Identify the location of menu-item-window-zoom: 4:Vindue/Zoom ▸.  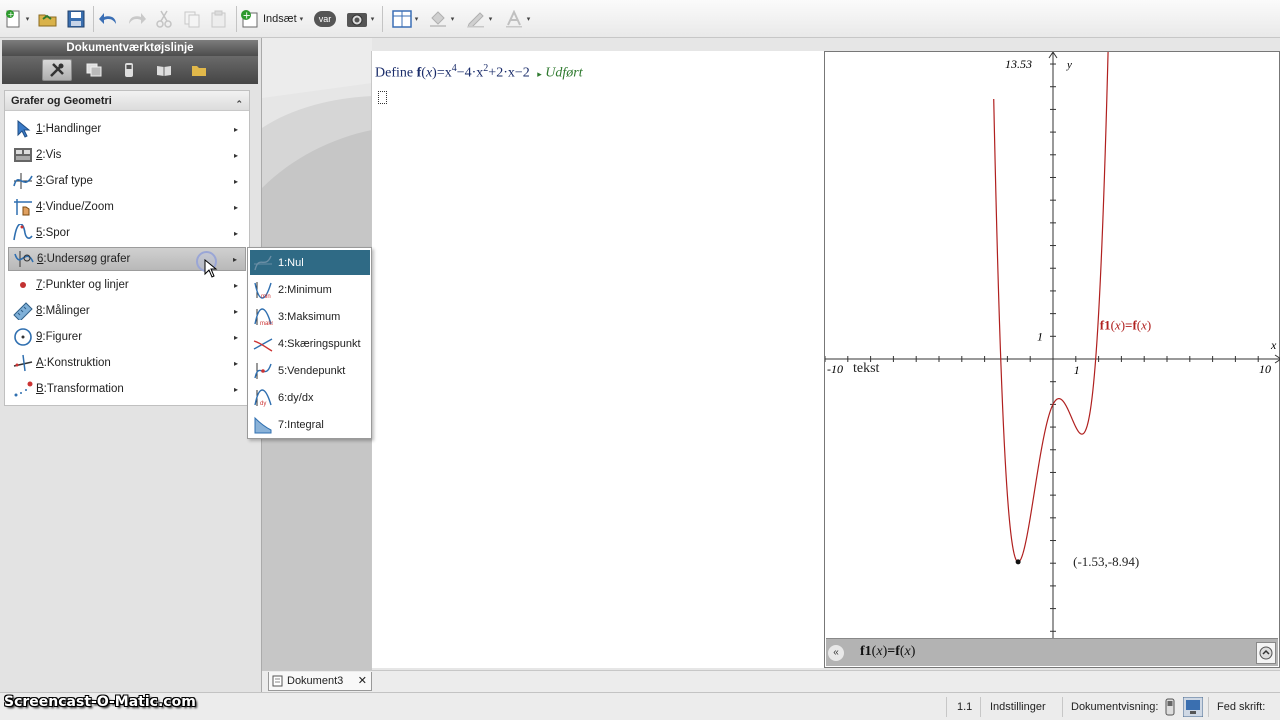
(127, 207).